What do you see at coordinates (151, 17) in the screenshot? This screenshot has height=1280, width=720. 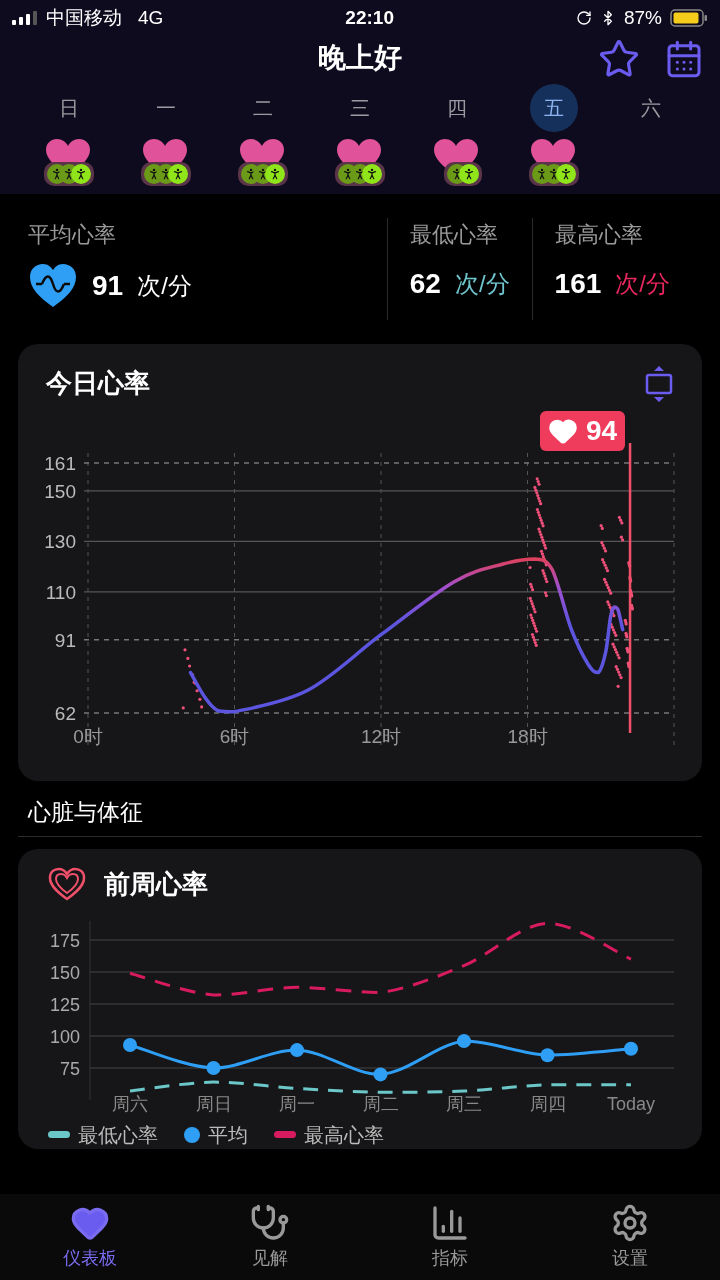 I see `network-type: 4G` at bounding box center [151, 17].